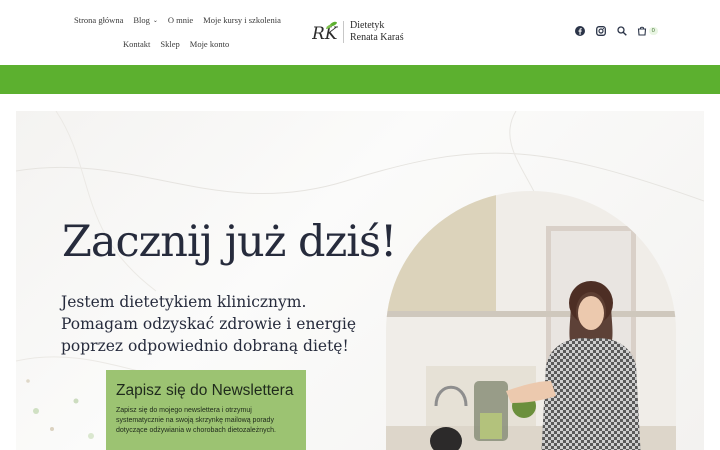  What do you see at coordinates (601, 31) in the screenshot?
I see `instagram-icon` at bounding box center [601, 31].